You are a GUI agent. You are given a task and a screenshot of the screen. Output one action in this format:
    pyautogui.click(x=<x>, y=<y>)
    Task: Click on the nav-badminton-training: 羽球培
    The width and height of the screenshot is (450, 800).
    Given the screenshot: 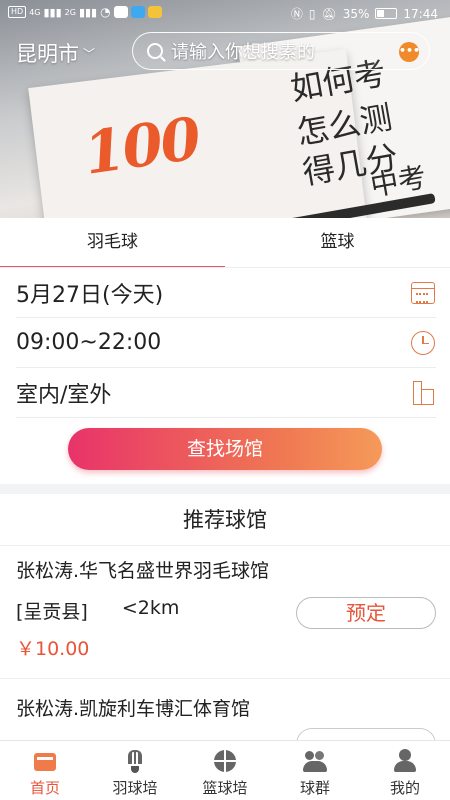 What is the action you would take?
    pyautogui.click(x=135, y=770)
    